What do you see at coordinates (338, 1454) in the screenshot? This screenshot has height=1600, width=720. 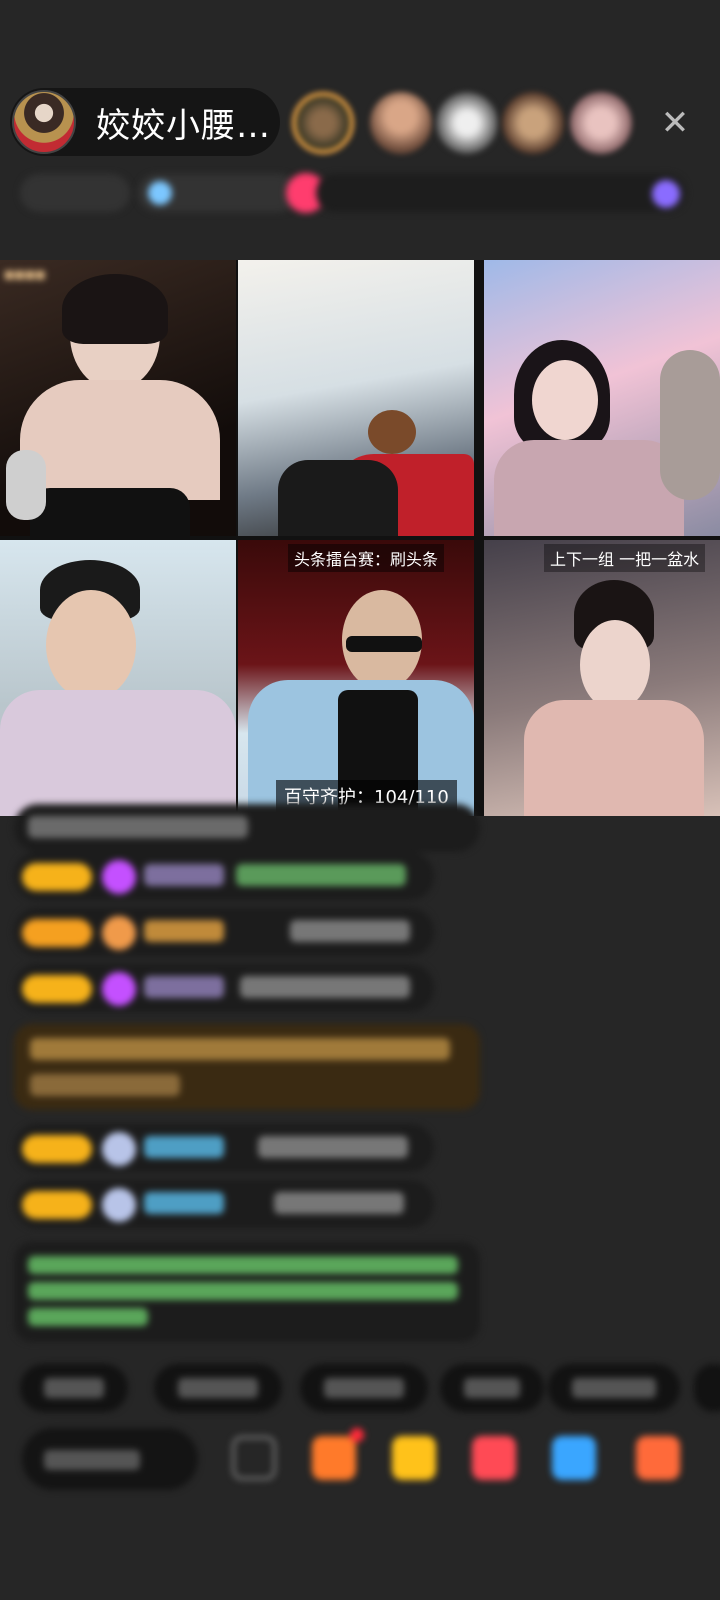 I see `gift-box-icon` at bounding box center [338, 1454].